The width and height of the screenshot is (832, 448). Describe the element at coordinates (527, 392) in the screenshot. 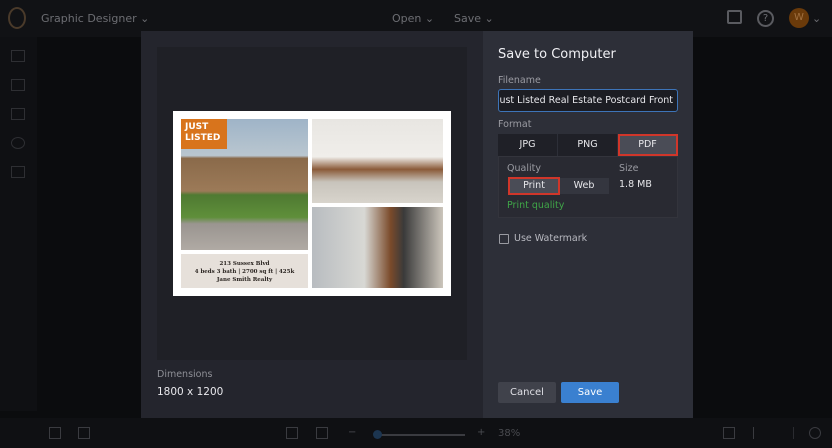

I see `cancel-button: Cancel` at that location.